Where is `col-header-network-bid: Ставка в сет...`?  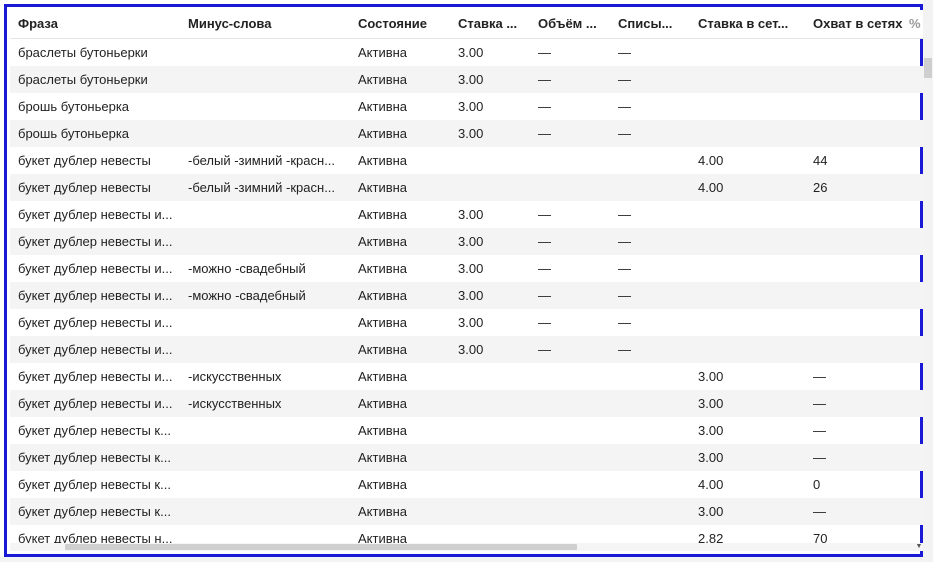
col-header-network-bid: Ставка в сет... is located at coordinates (748, 24).